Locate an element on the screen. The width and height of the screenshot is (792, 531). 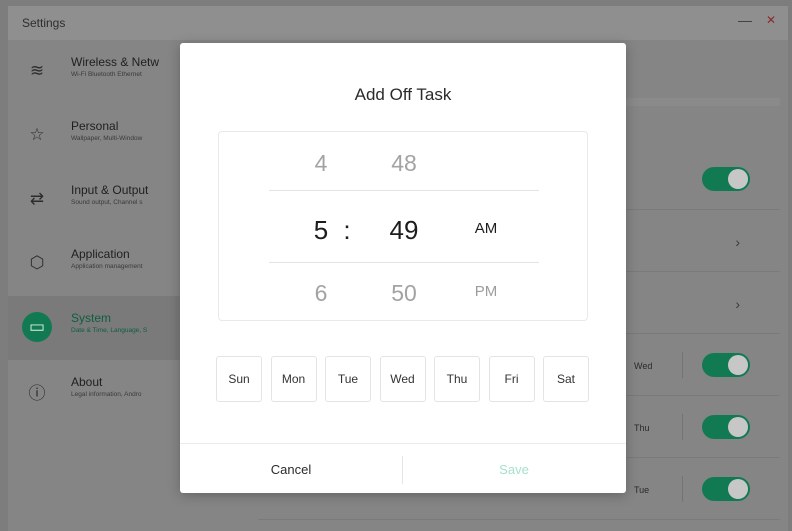
sidebar-item-subtitle: Date & Time, Language, S is located at coordinates (109, 330).